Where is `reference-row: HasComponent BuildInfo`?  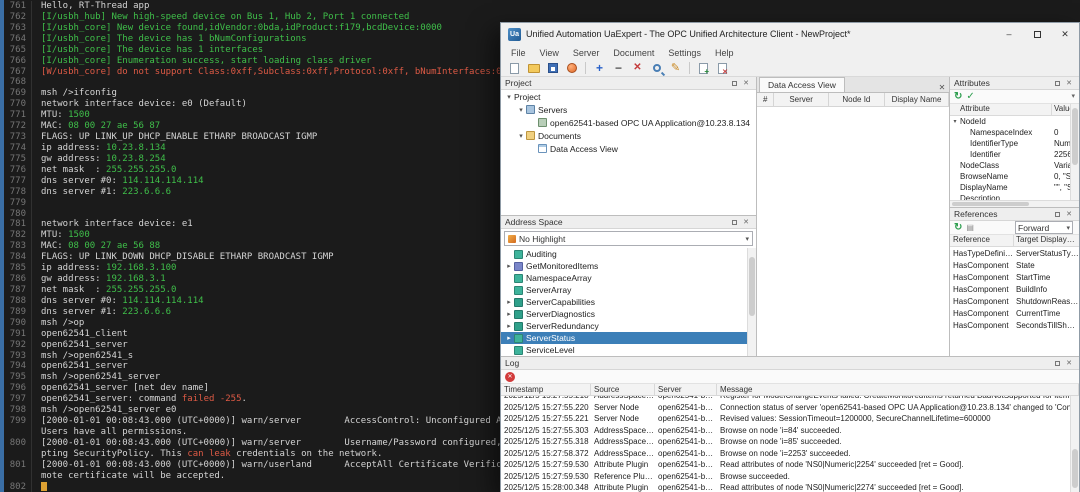 reference-row: HasComponent BuildInfo is located at coordinates (1014, 289).